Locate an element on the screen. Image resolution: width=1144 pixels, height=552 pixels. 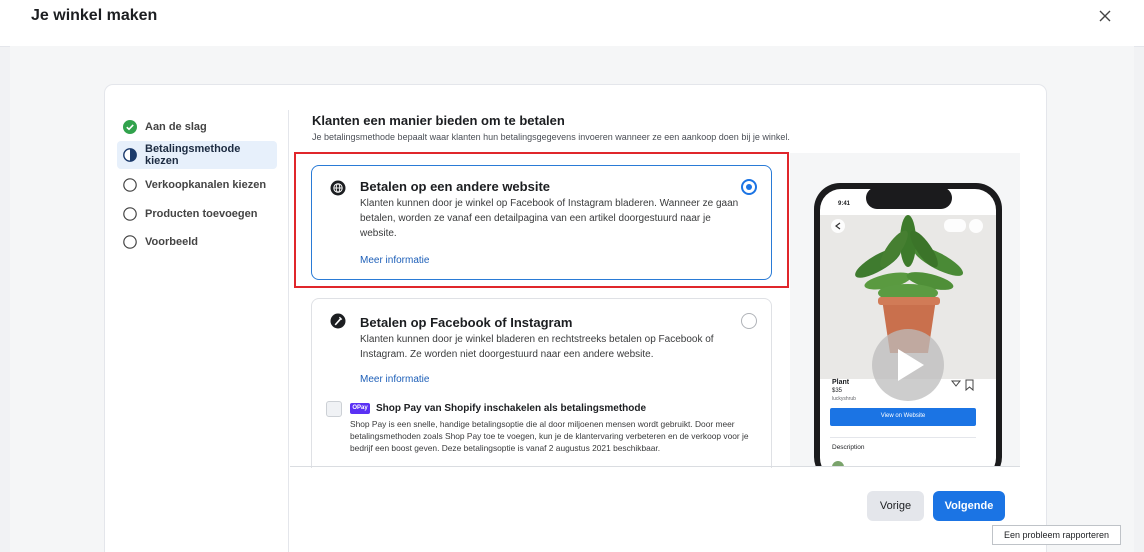
shop-pay-badge: OPay is located at coordinates (360, 408).